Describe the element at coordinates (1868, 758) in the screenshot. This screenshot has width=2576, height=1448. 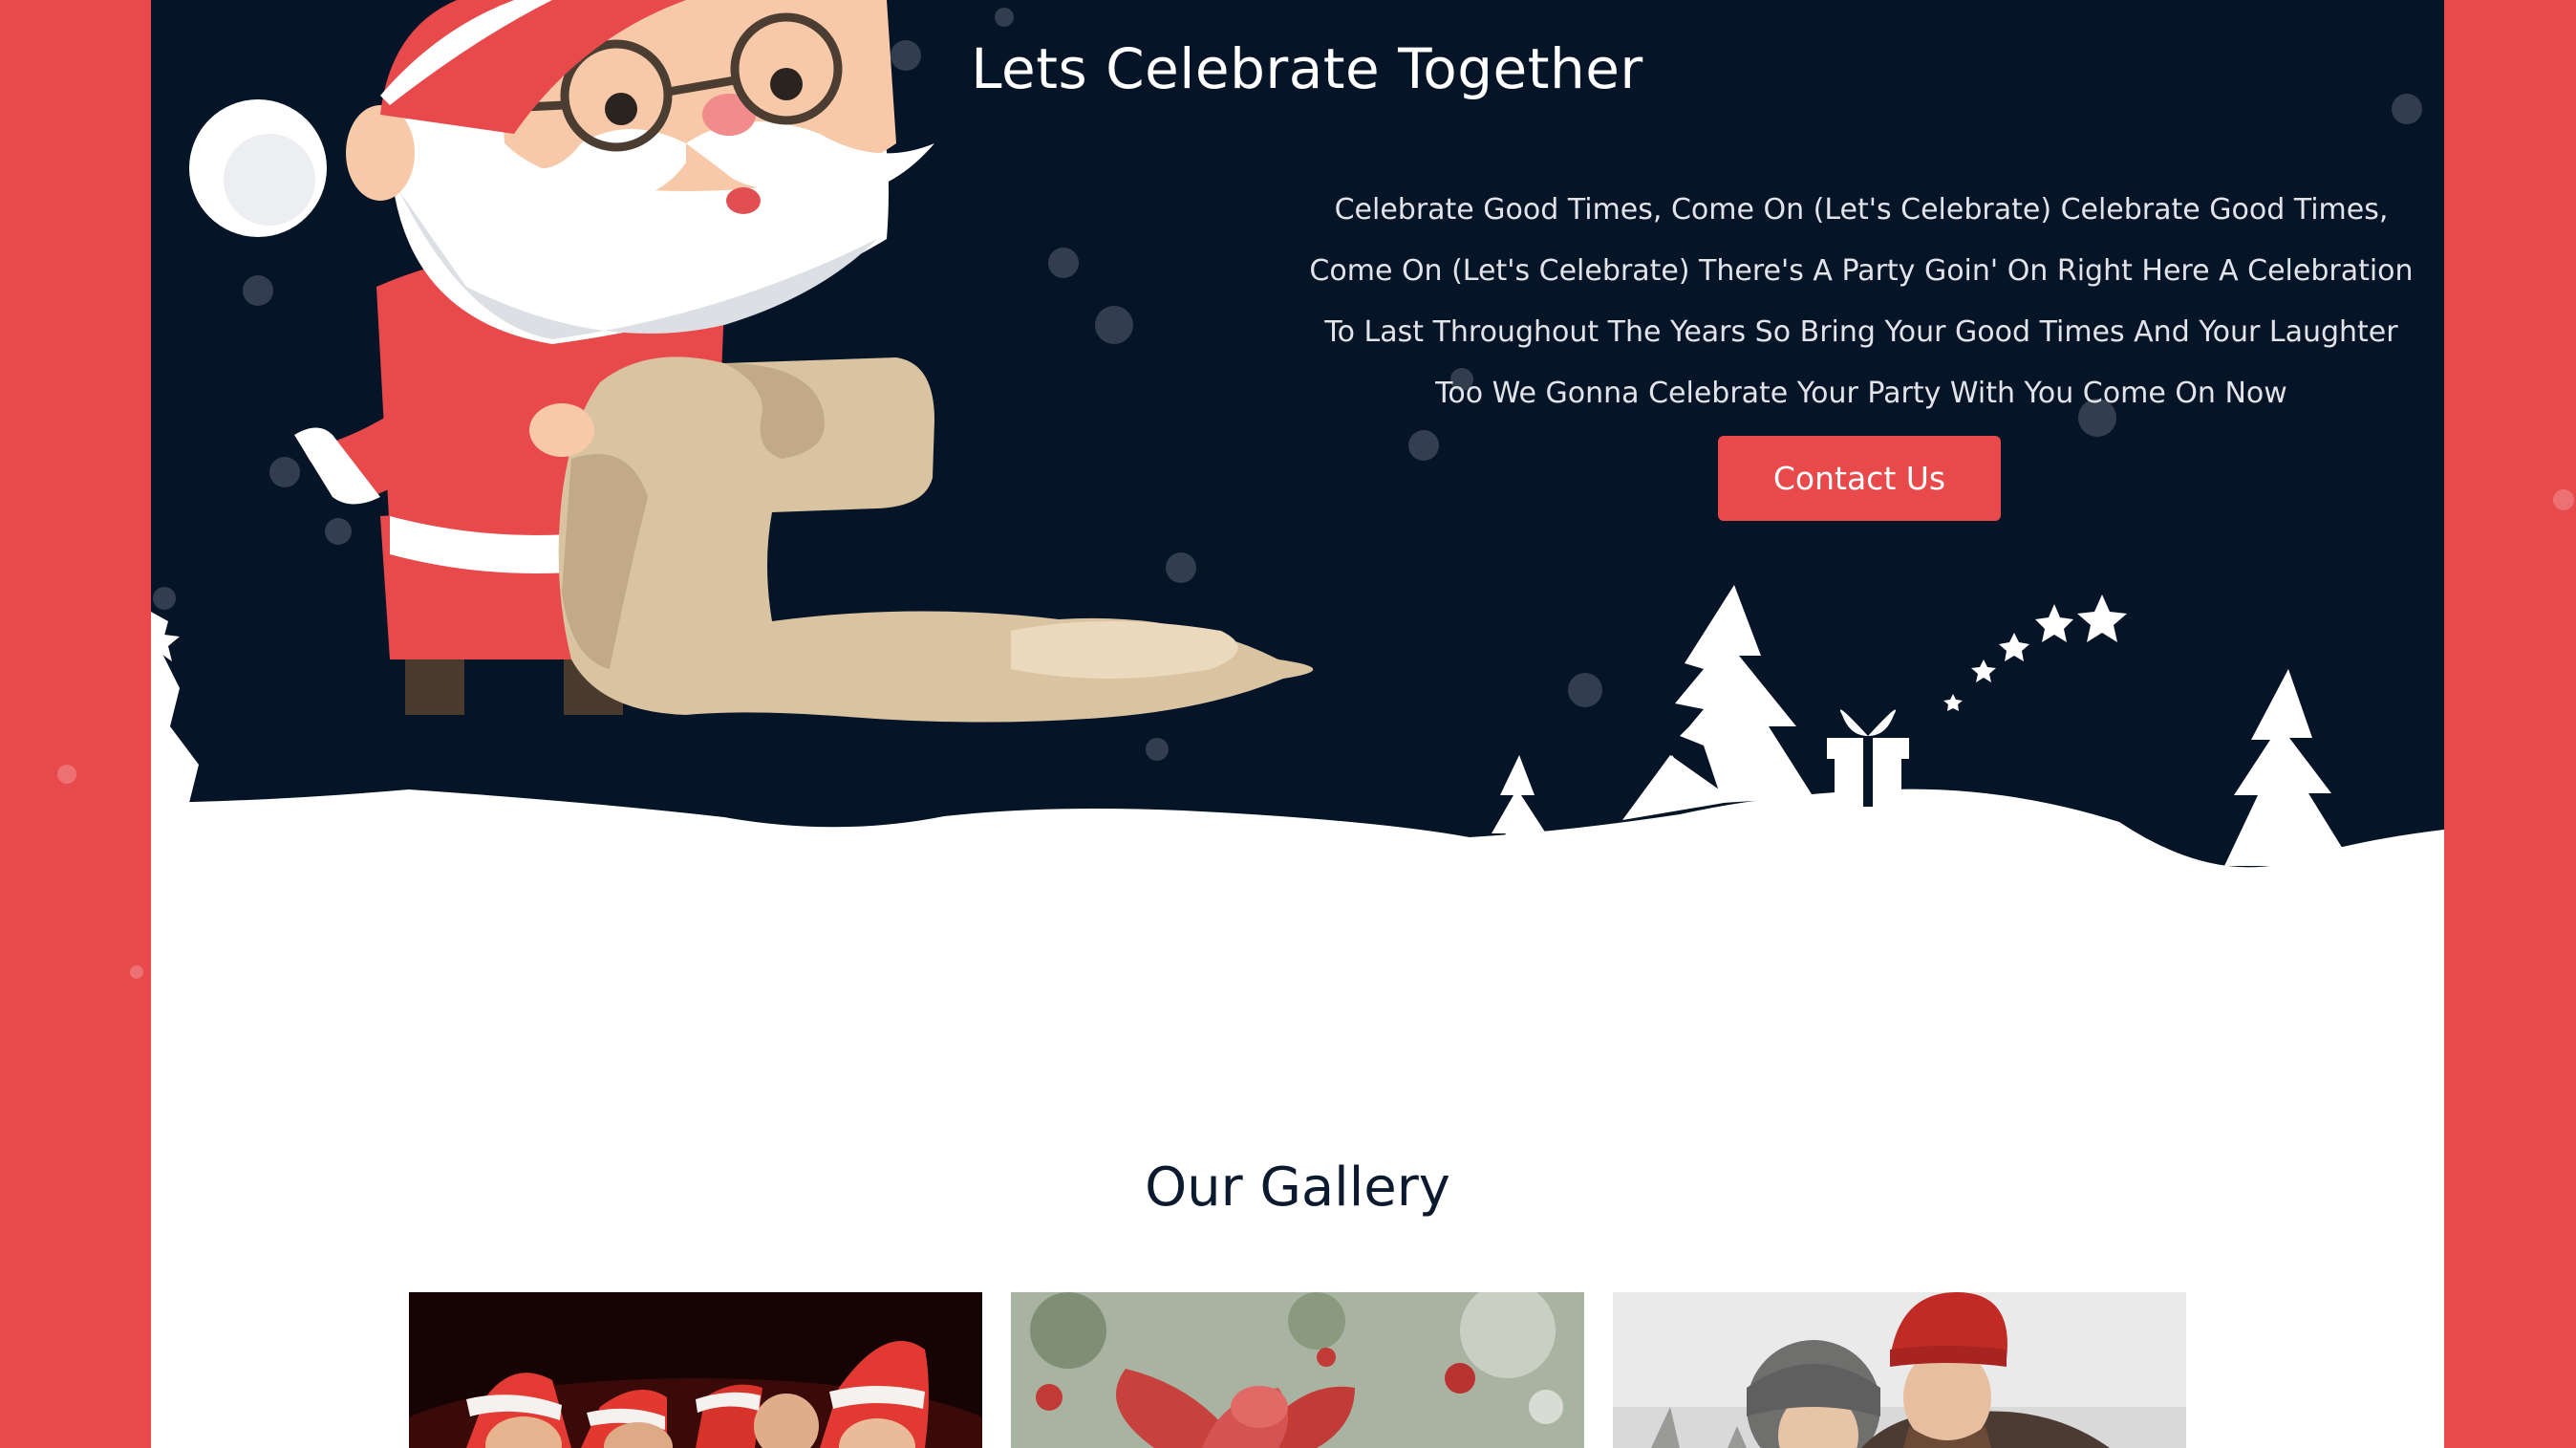
I see `gift-icon` at that location.